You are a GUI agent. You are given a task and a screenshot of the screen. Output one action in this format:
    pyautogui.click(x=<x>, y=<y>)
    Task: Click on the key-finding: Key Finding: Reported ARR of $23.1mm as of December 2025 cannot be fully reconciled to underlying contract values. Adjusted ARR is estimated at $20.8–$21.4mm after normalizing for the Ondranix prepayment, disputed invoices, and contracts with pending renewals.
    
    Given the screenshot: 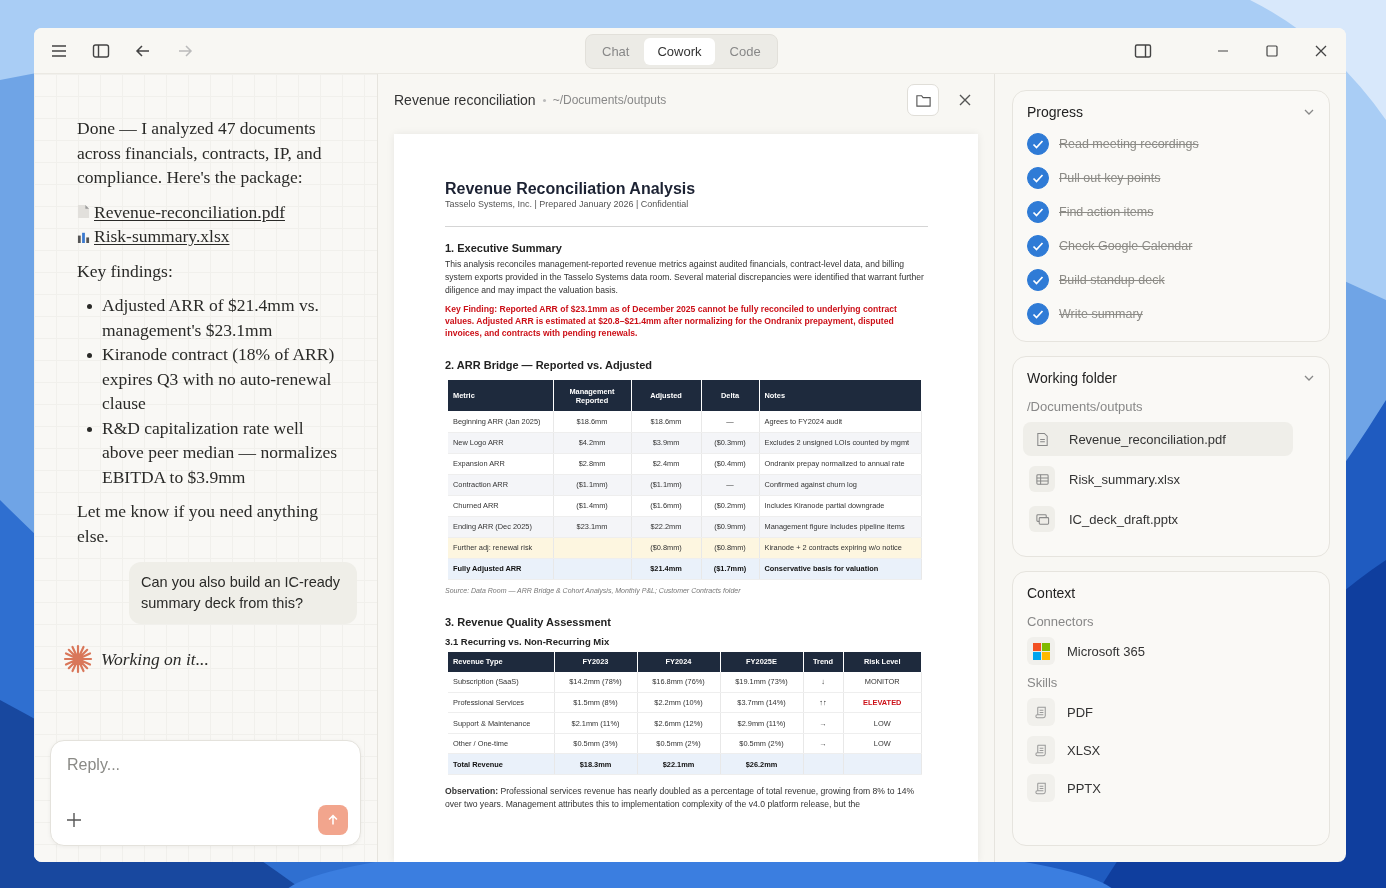 What is the action you would take?
    pyautogui.click(x=671, y=321)
    